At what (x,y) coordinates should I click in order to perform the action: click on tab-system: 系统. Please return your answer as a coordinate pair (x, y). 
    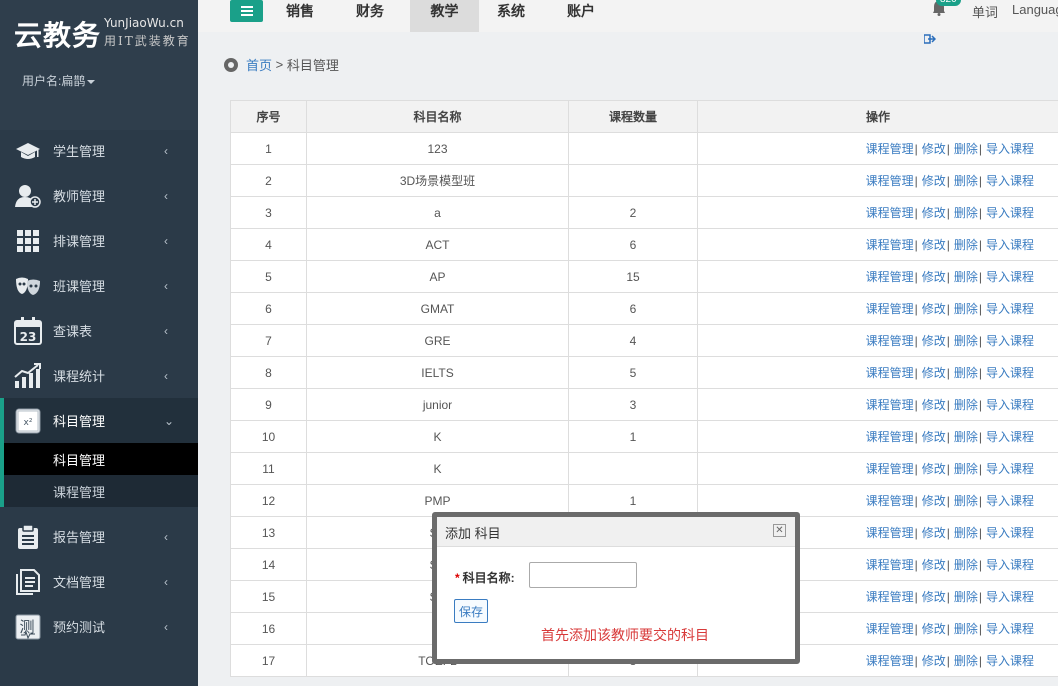
    Looking at the image, I should click on (511, 16).